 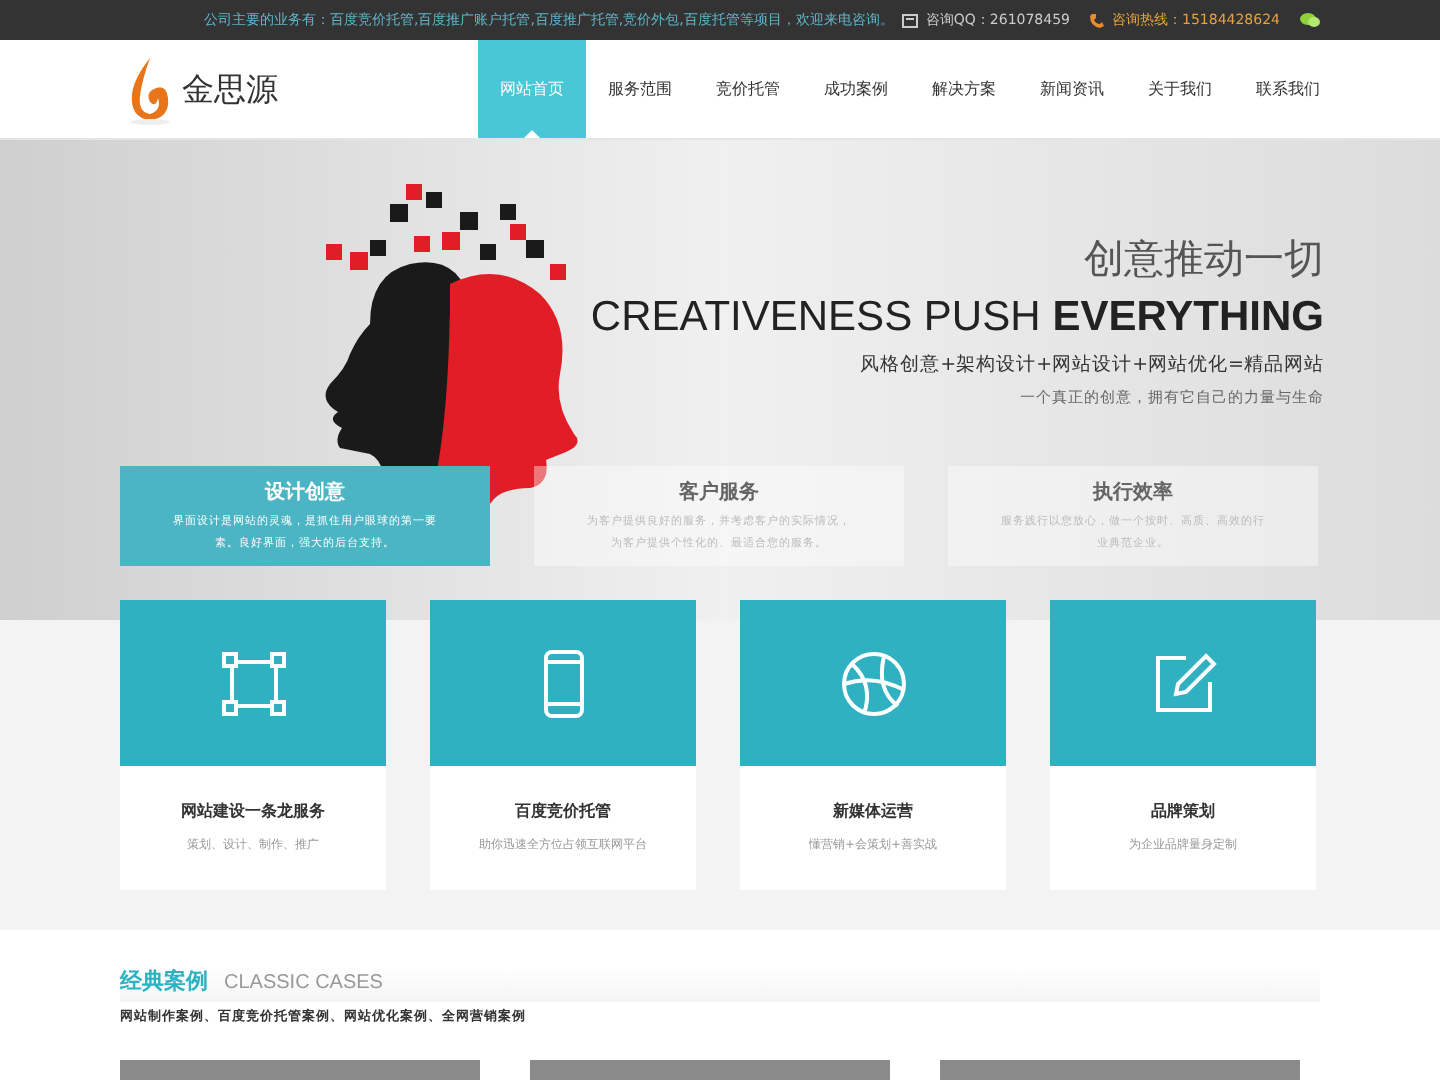 What do you see at coordinates (230, 89) in the screenshot?
I see `logo-text: 金思源` at bounding box center [230, 89].